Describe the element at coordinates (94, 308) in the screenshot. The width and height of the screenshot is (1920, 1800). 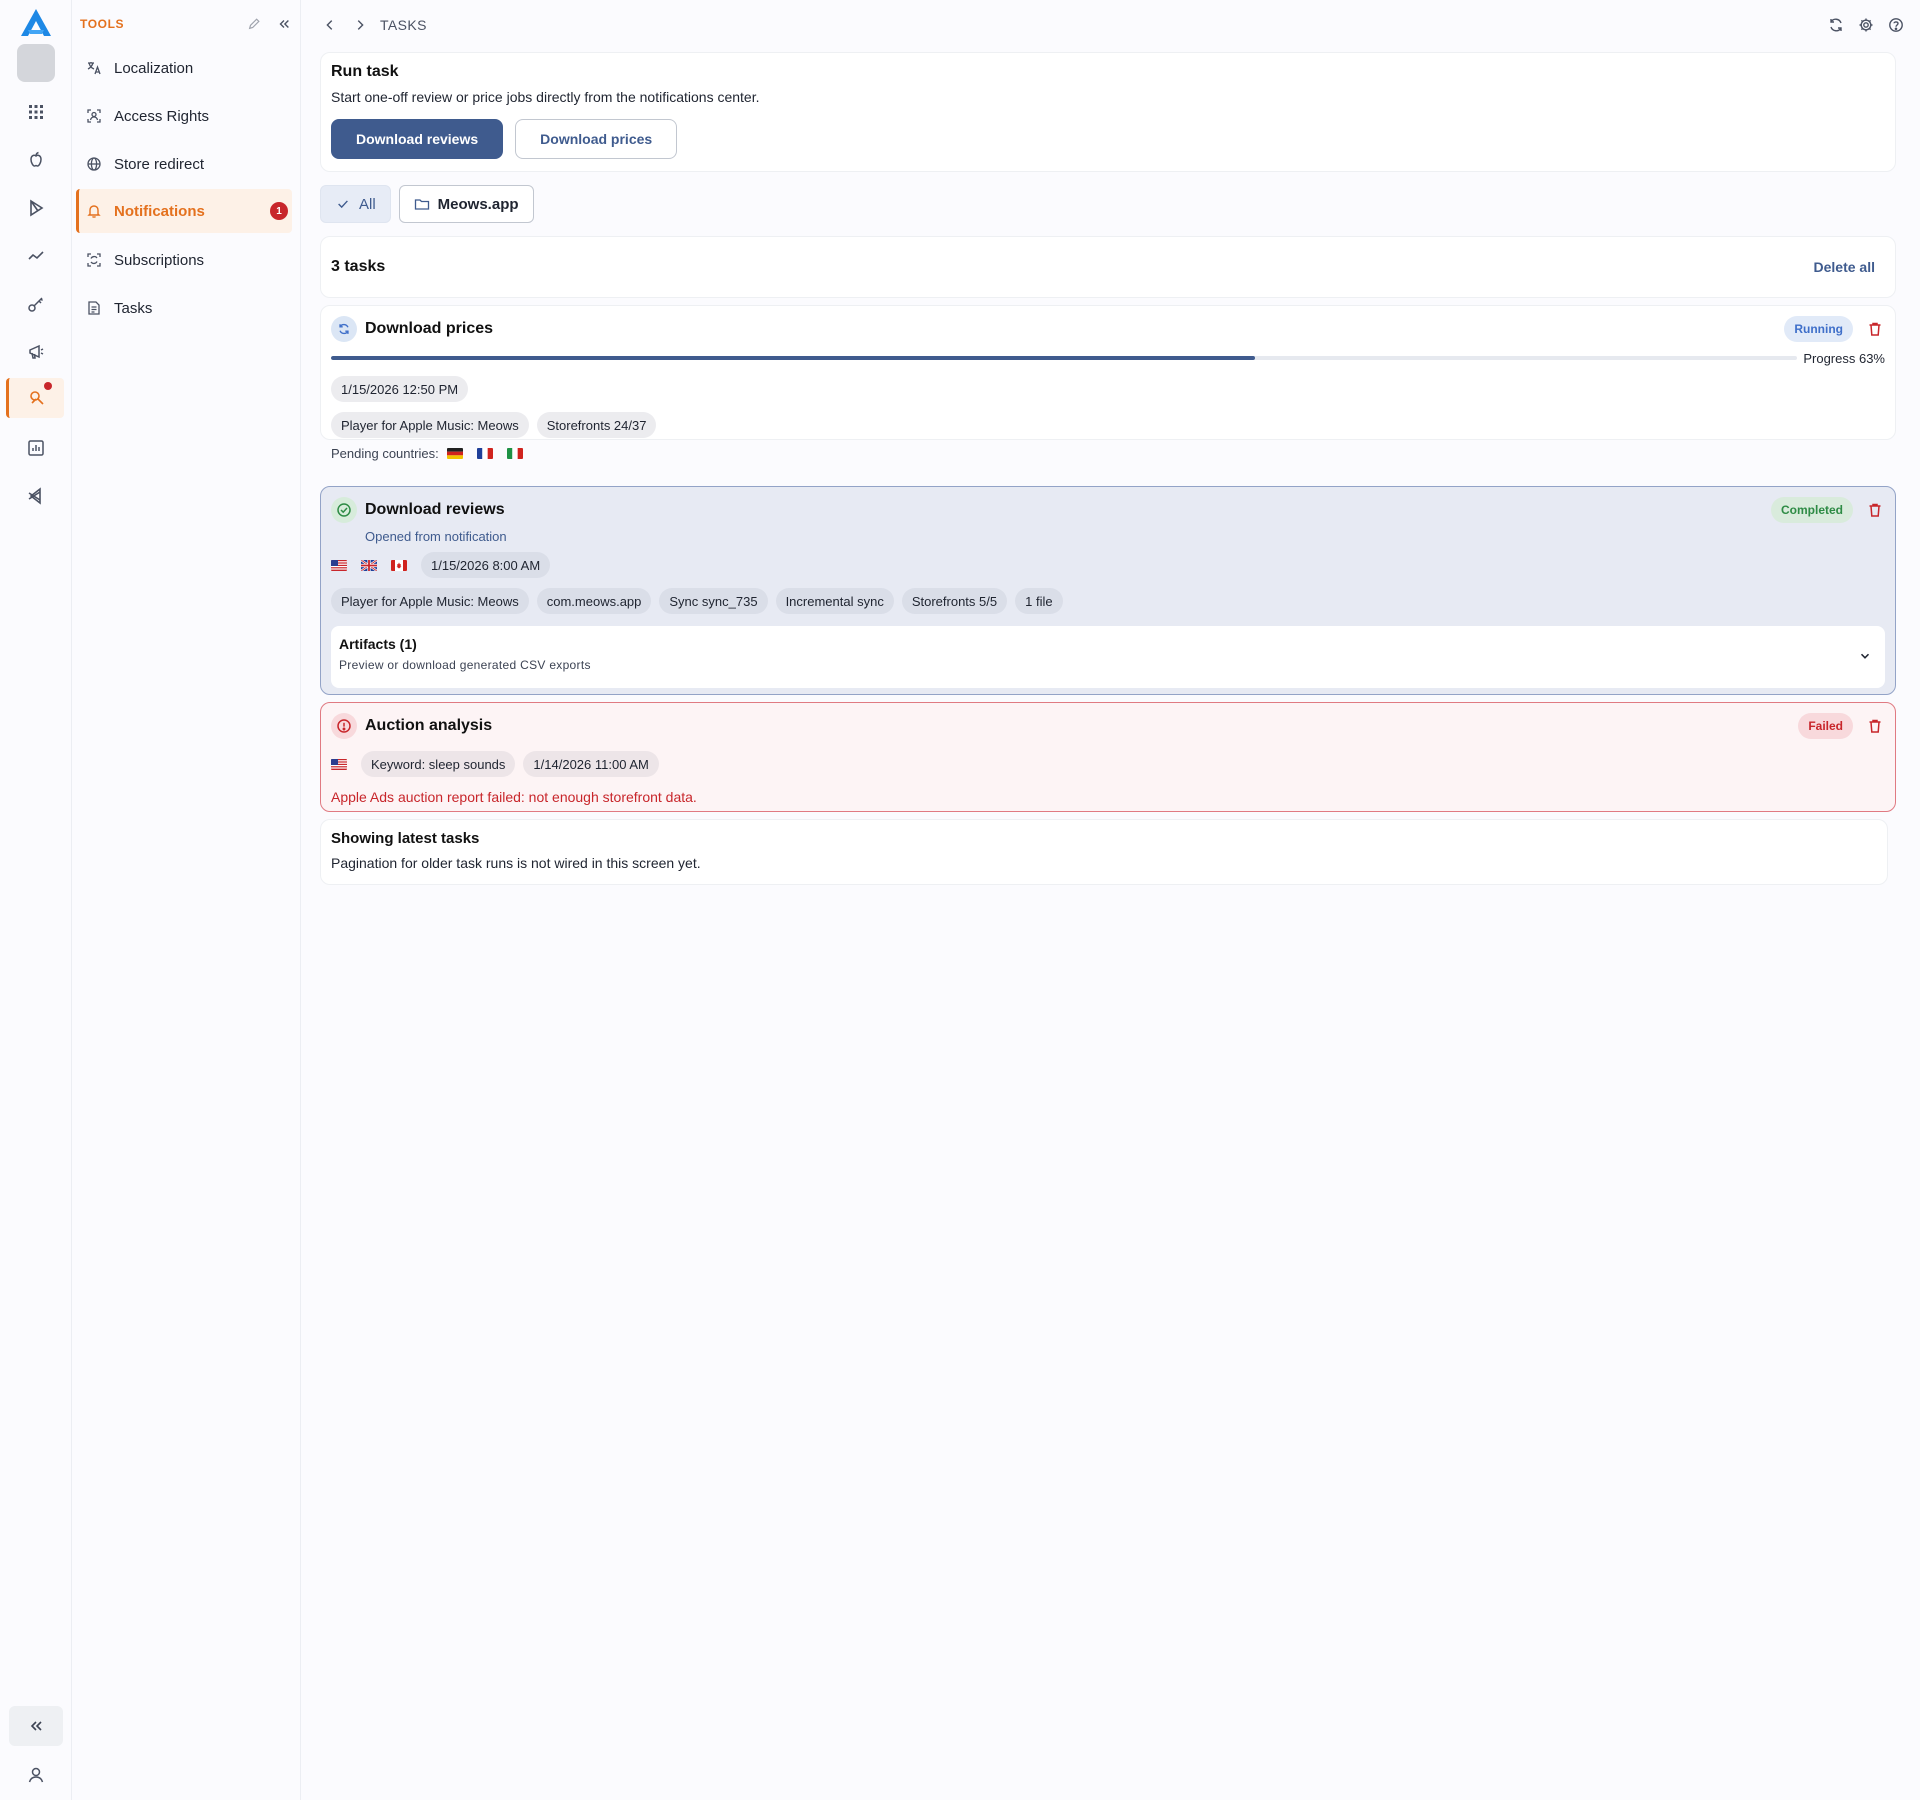
I see `tasks-icon` at that location.